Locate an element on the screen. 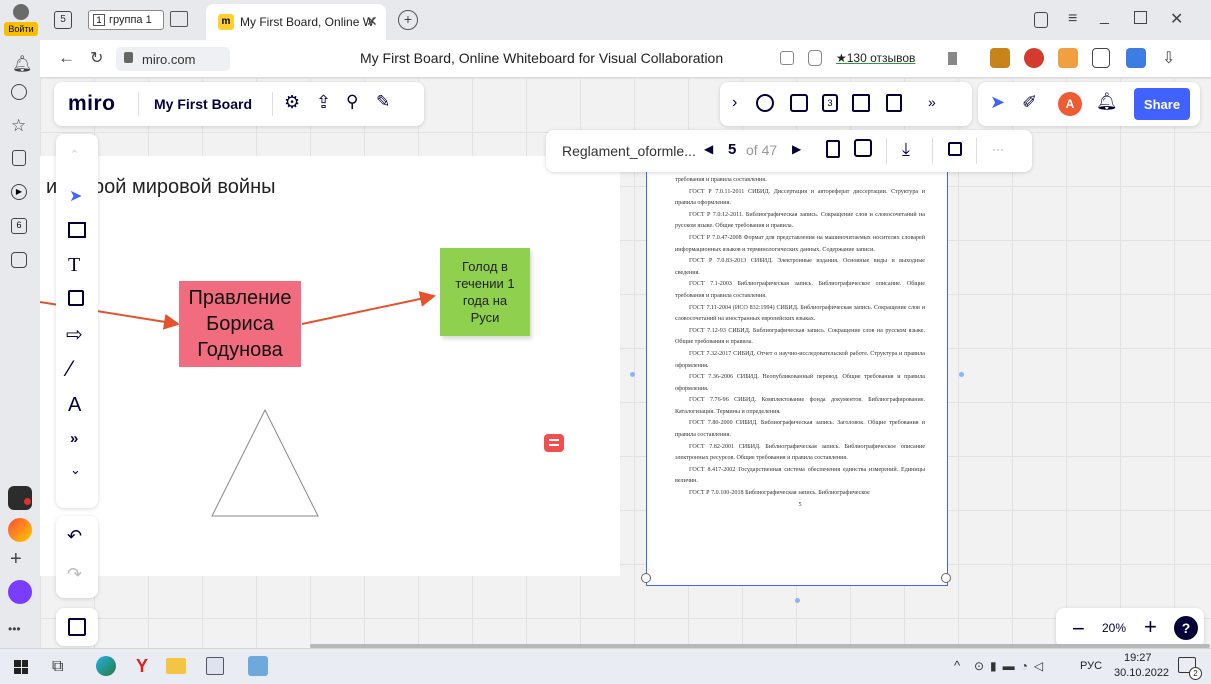 This screenshot has width=1211, height=684. export-icon: ⇪ is located at coordinates (323, 102).